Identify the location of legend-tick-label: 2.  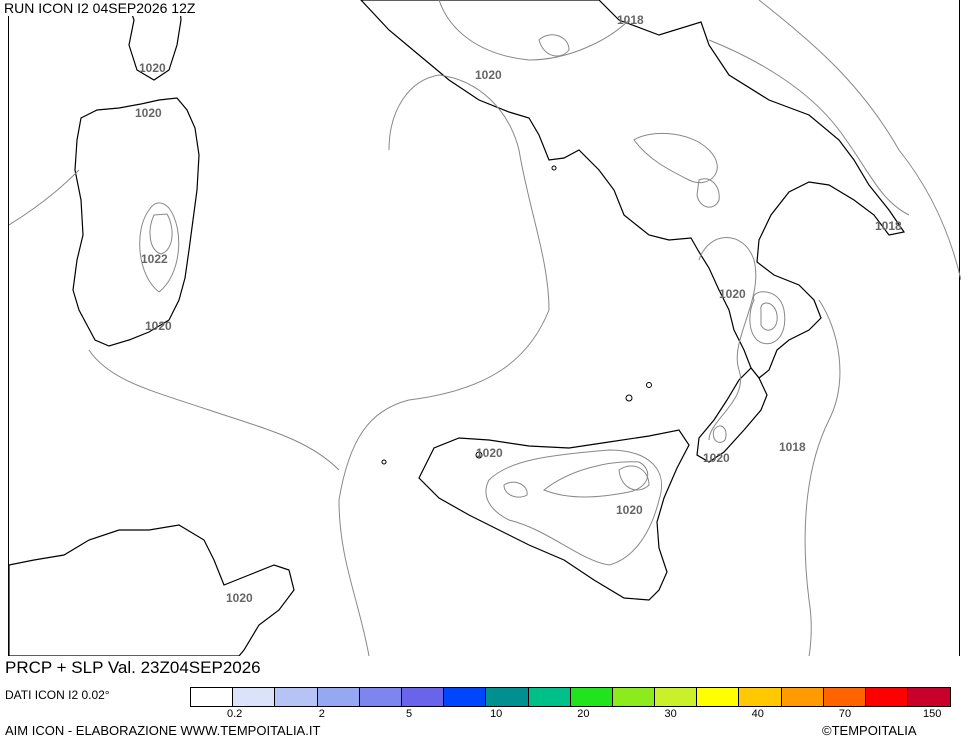
(321, 714).